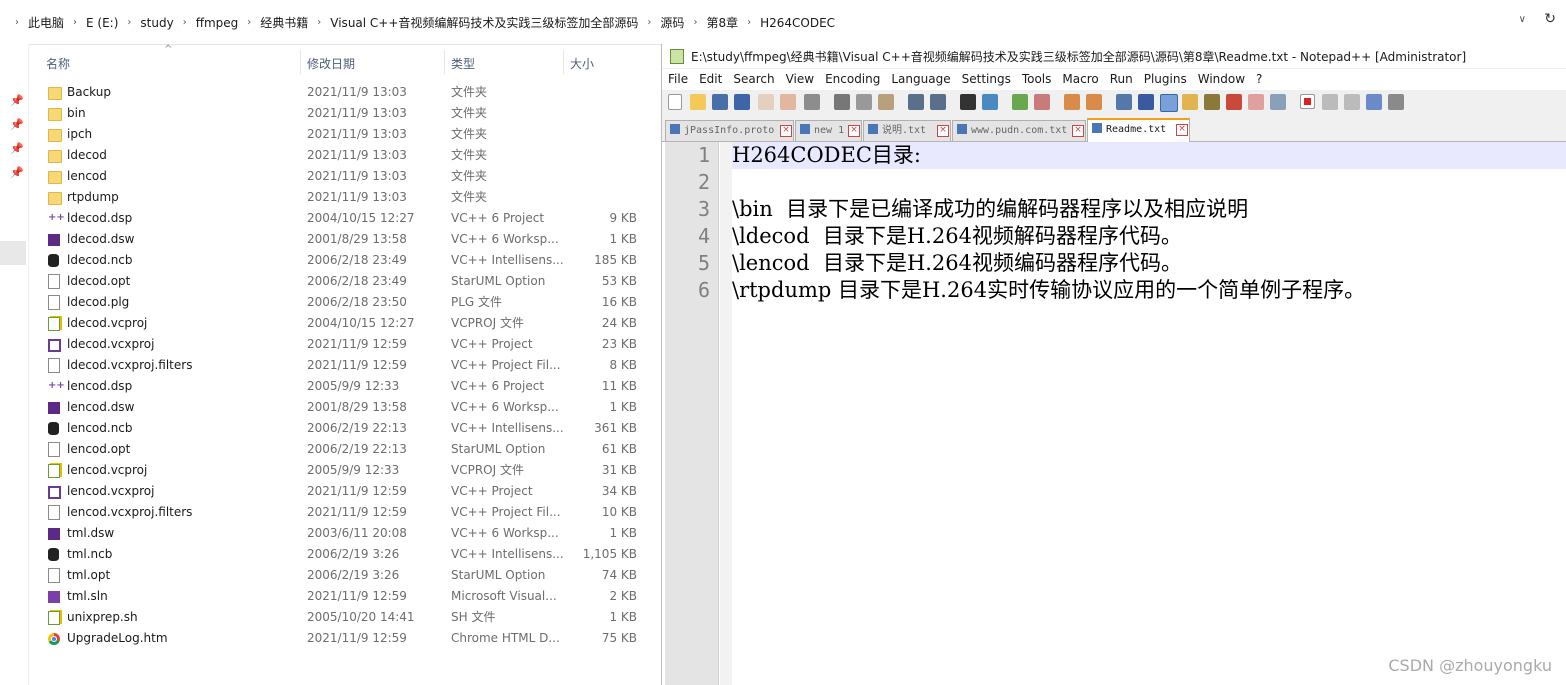 The width and height of the screenshot is (1566, 685). I want to click on file-row: unixprep.sh 2005/10/20 14:41 SH 文件 1 KB, so click(344, 617).